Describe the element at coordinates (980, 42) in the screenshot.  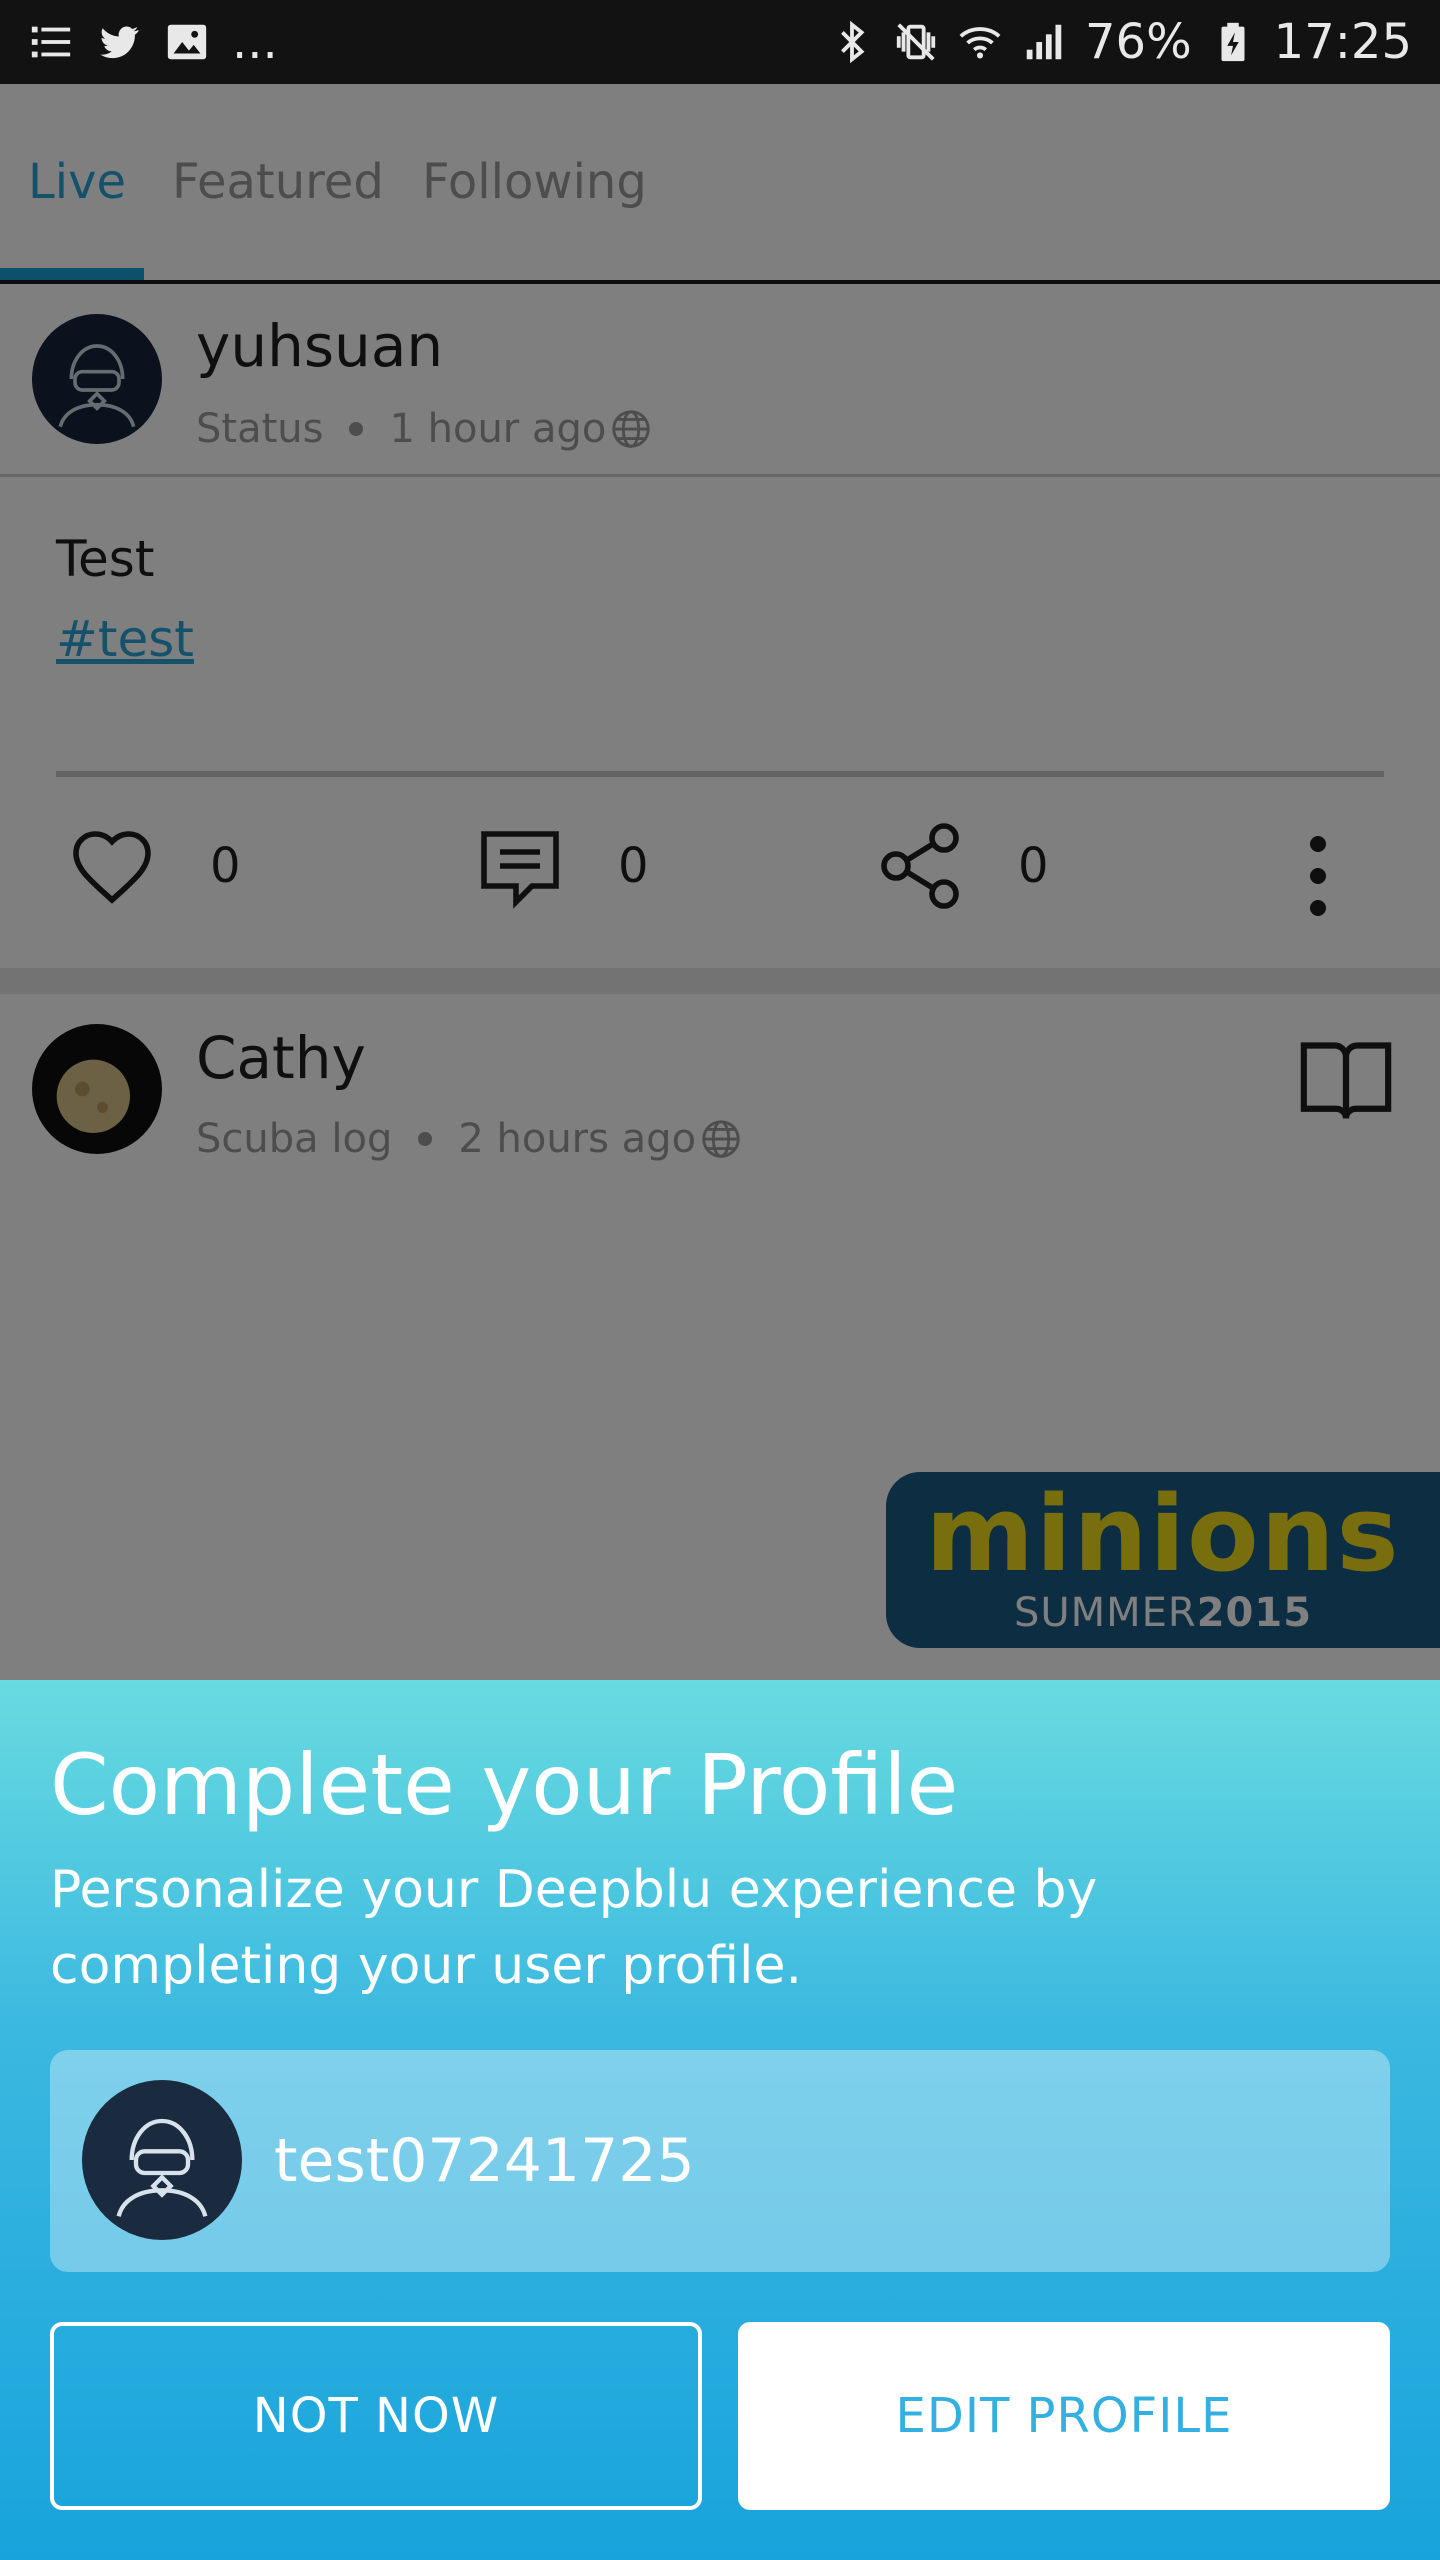
I see `wifi-icon` at that location.